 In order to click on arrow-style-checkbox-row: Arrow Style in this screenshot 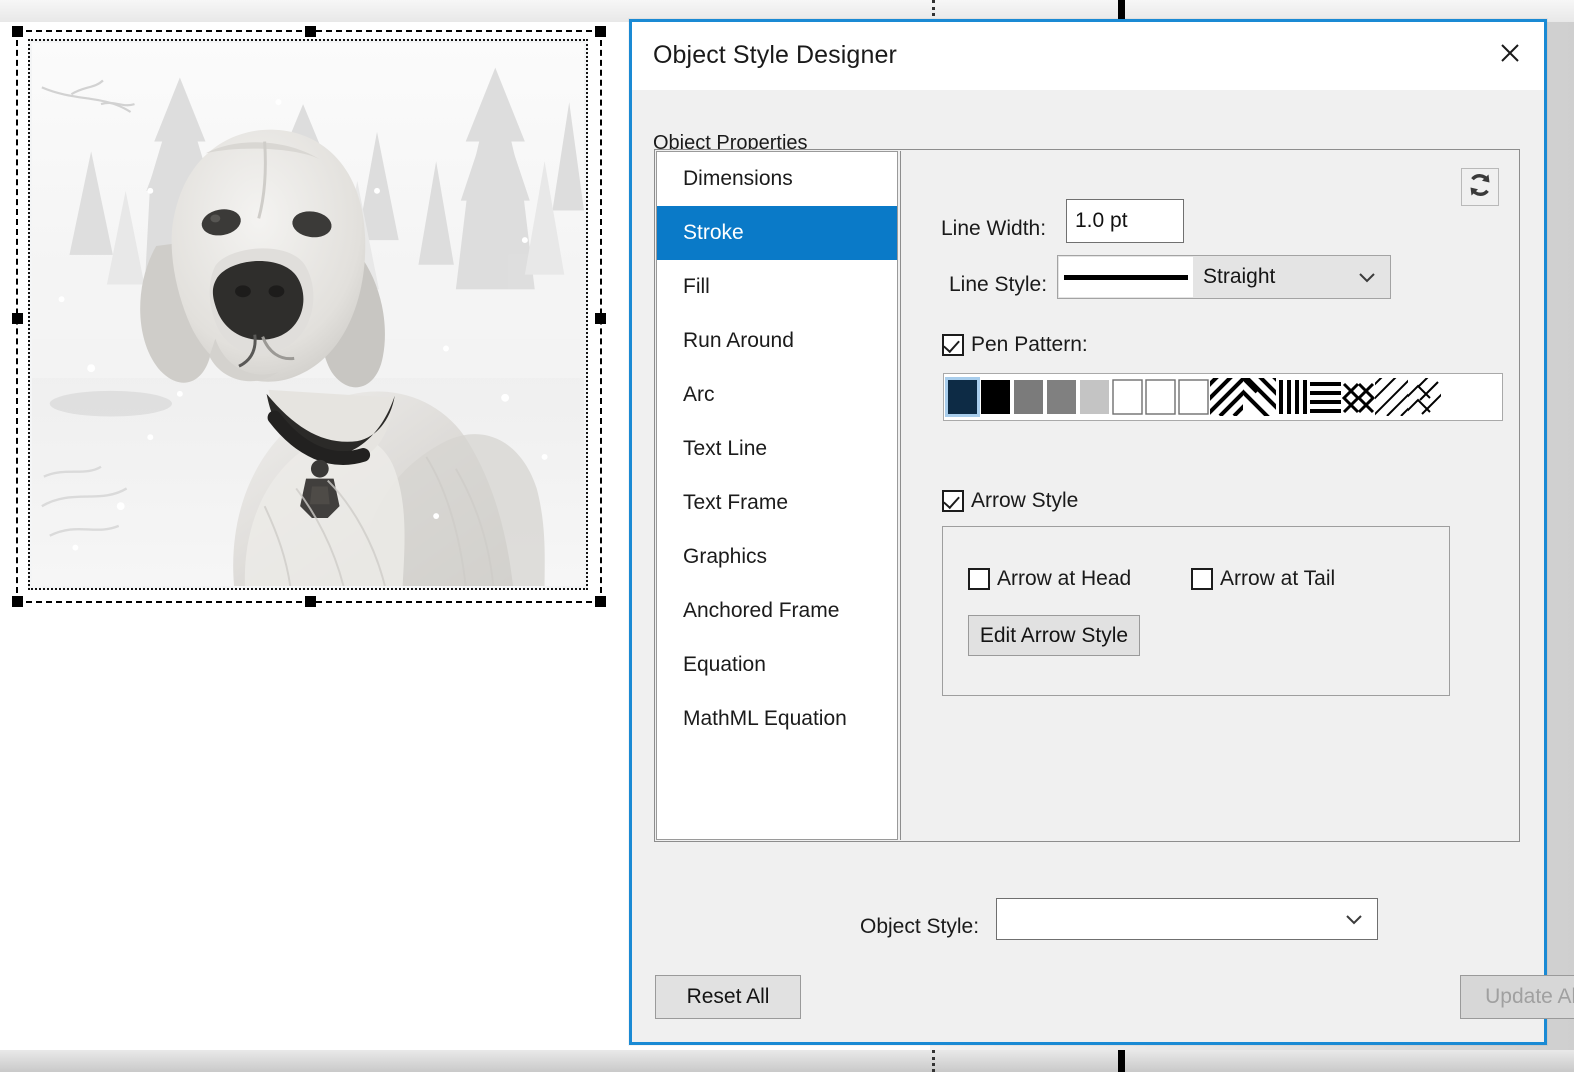, I will do `click(1010, 501)`.